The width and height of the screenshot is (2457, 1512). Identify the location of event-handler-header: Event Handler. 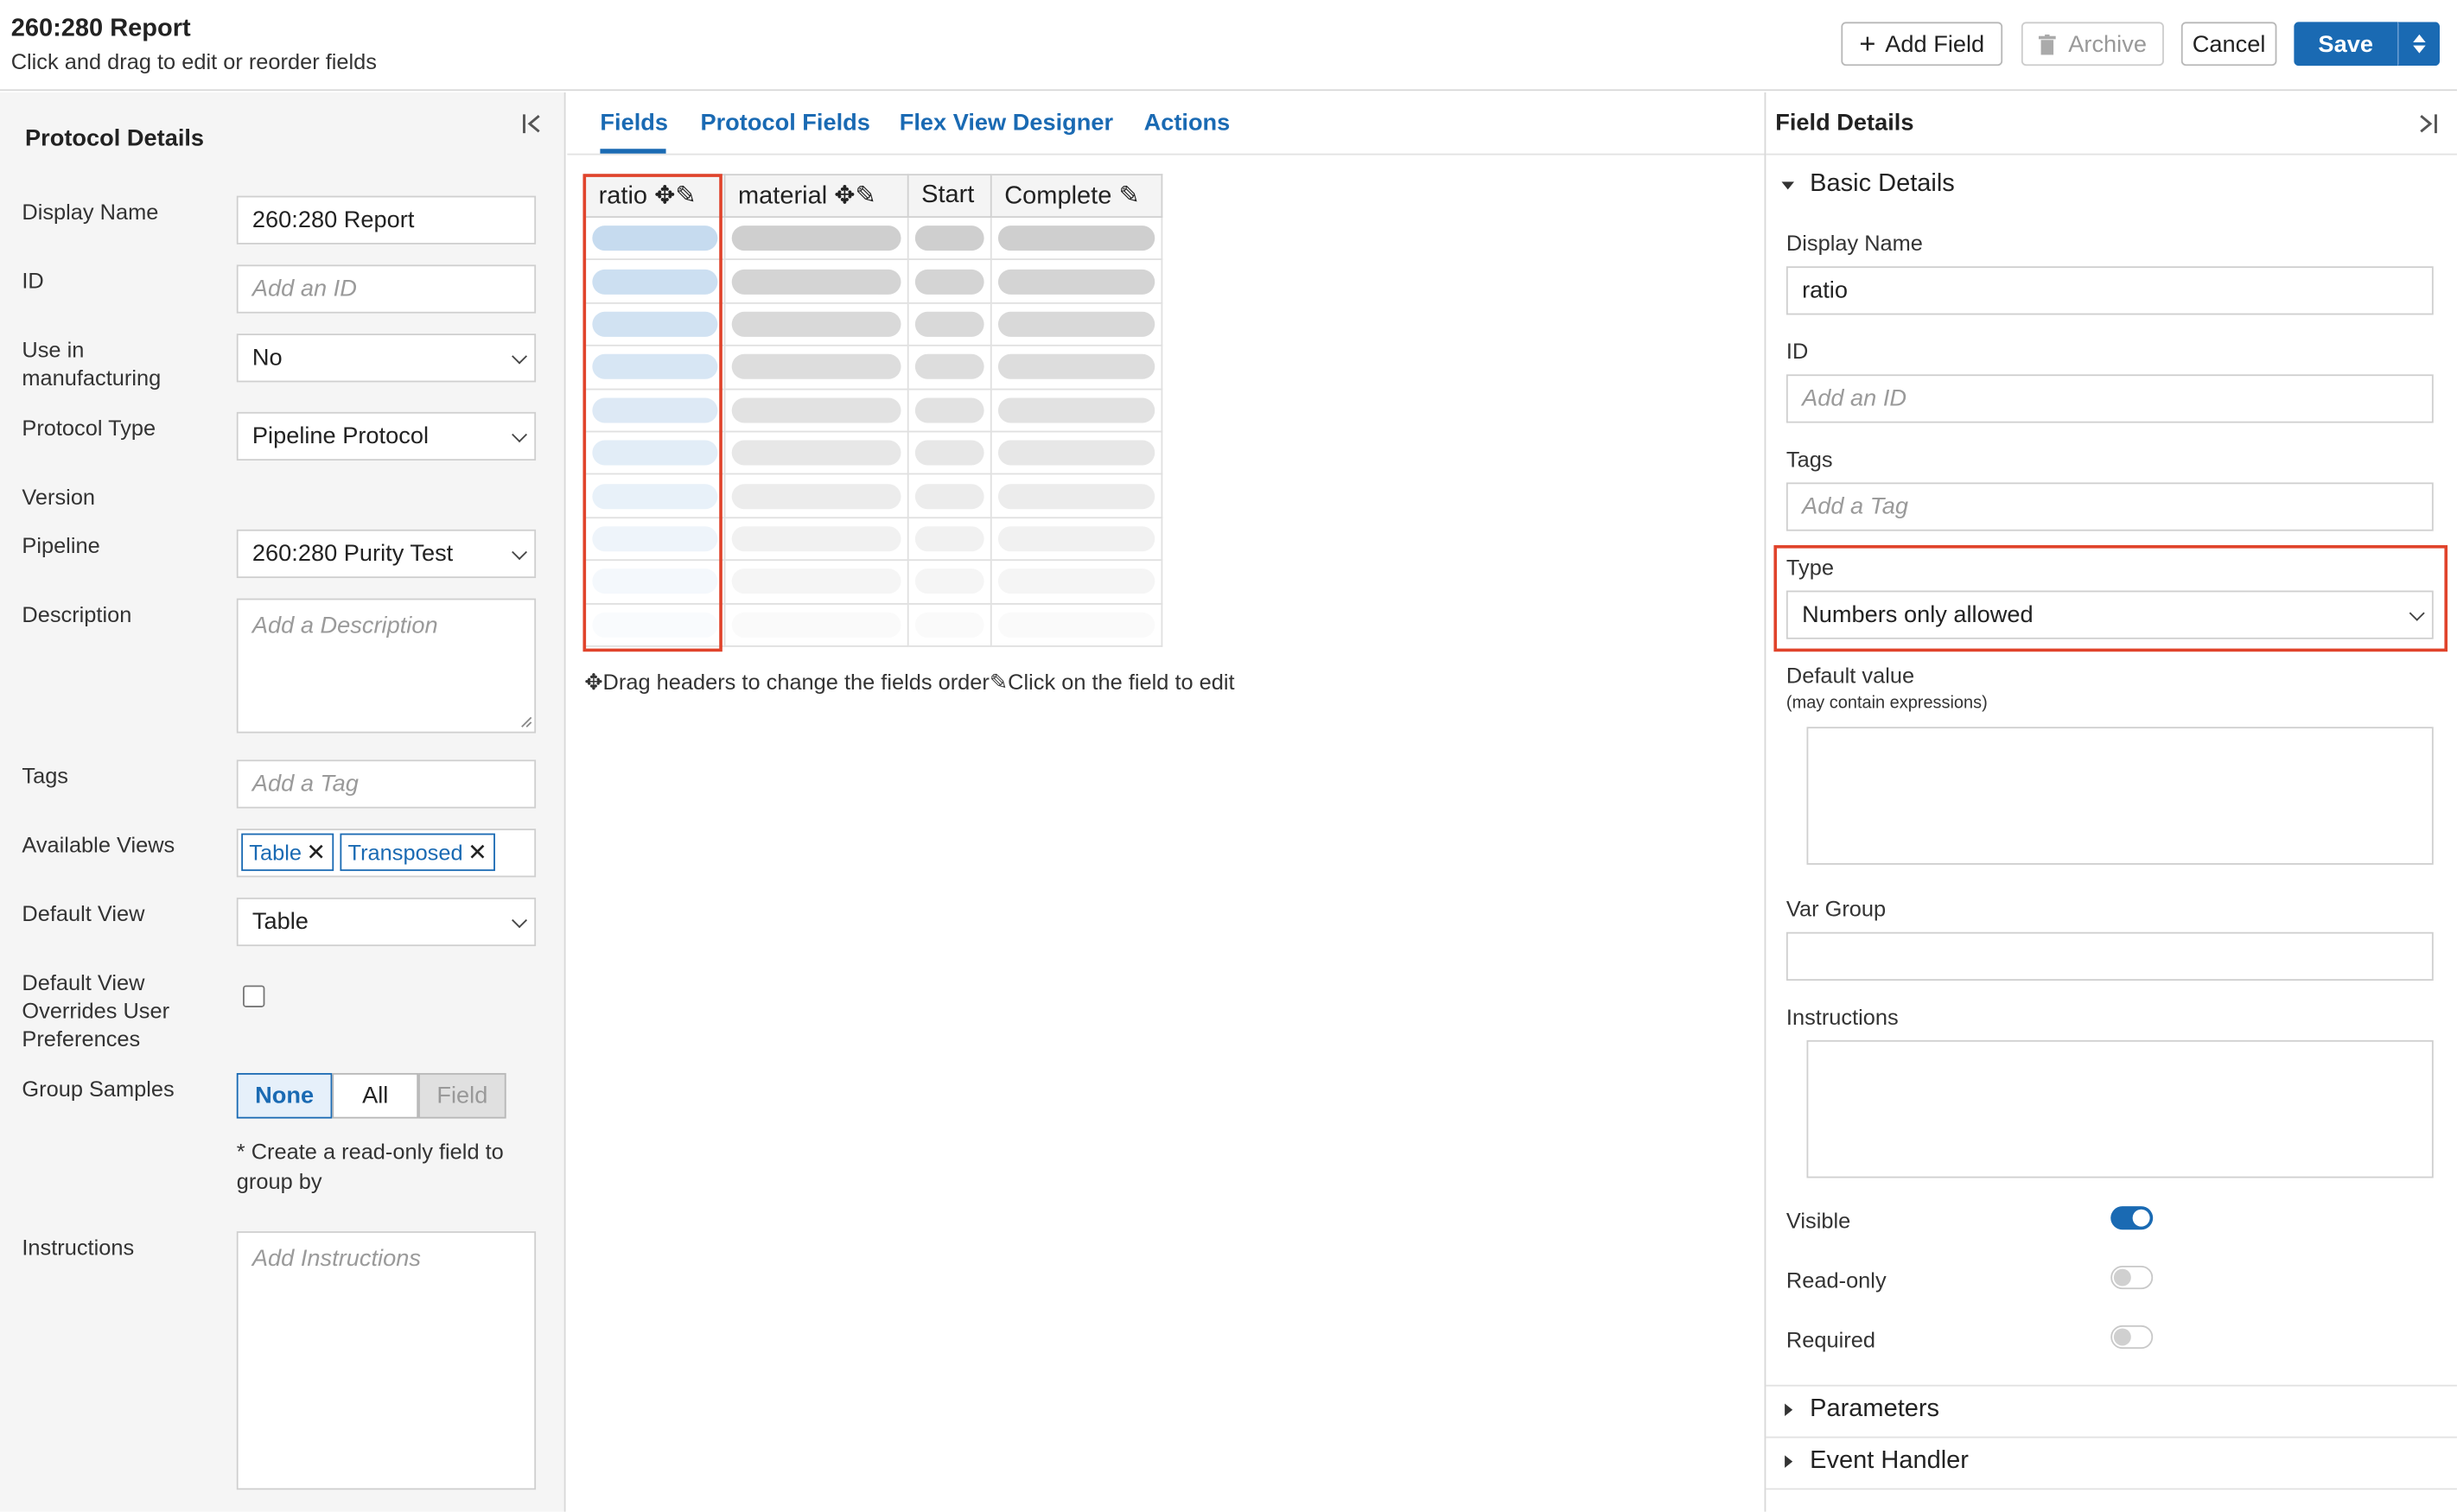
(1889, 1461).